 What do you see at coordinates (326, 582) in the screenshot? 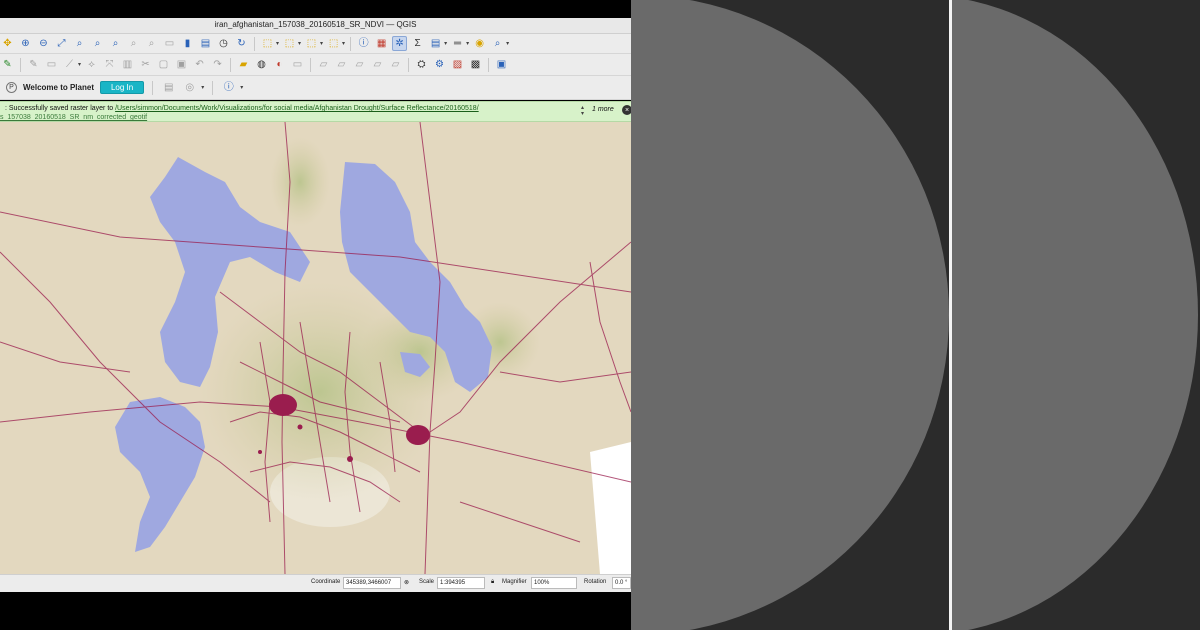
I see `coordinate-label: Coordinate` at bounding box center [326, 582].